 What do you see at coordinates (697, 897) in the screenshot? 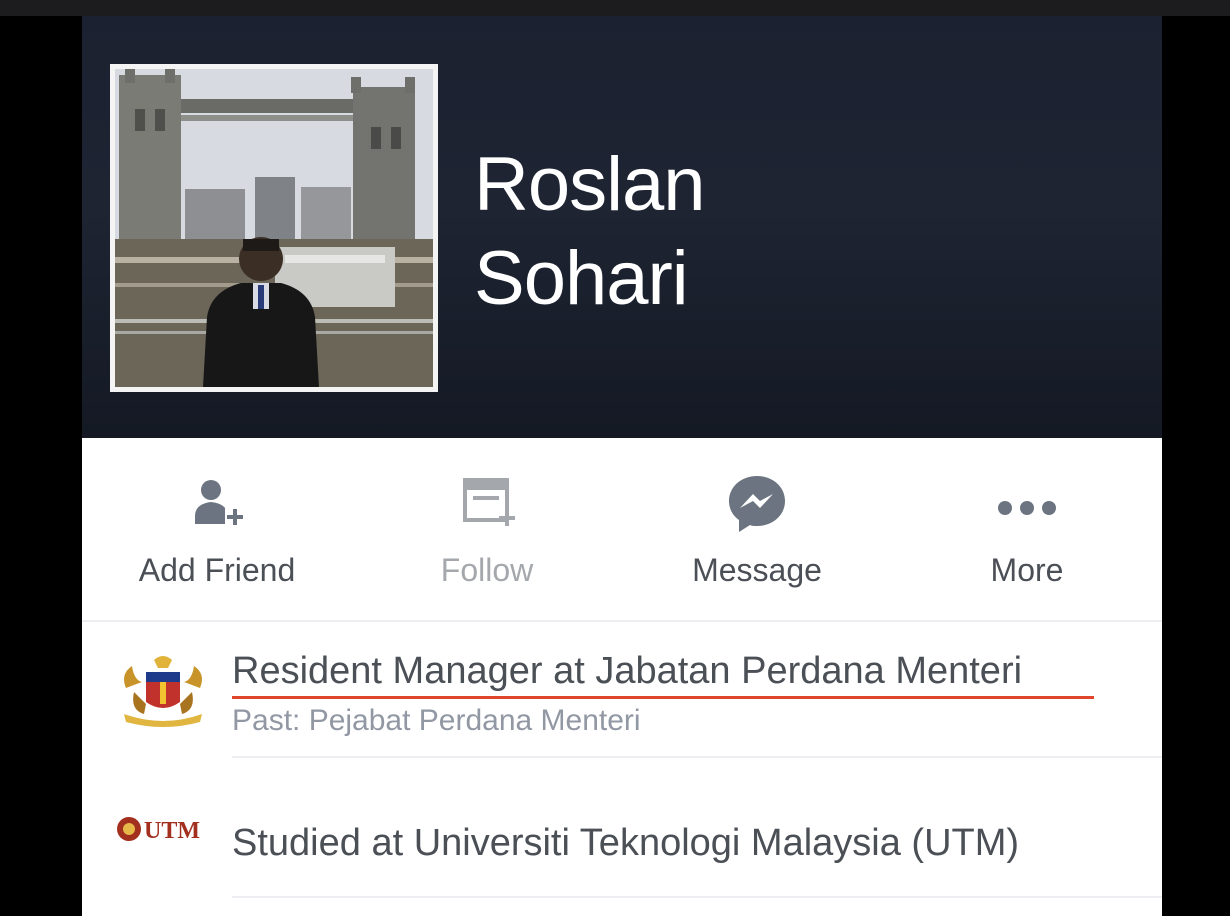
I see `row-divider` at bounding box center [697, 897].